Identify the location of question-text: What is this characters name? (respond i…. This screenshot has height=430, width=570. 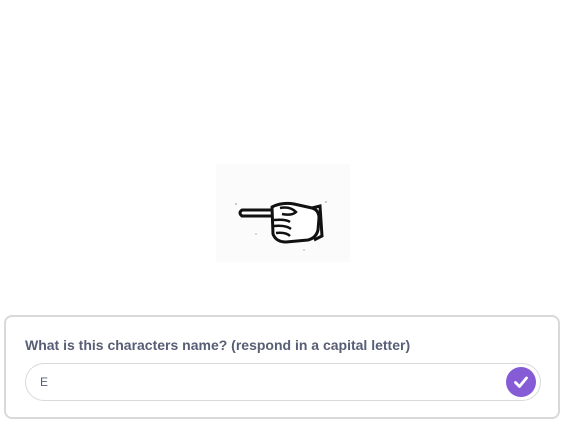
(218, 345).